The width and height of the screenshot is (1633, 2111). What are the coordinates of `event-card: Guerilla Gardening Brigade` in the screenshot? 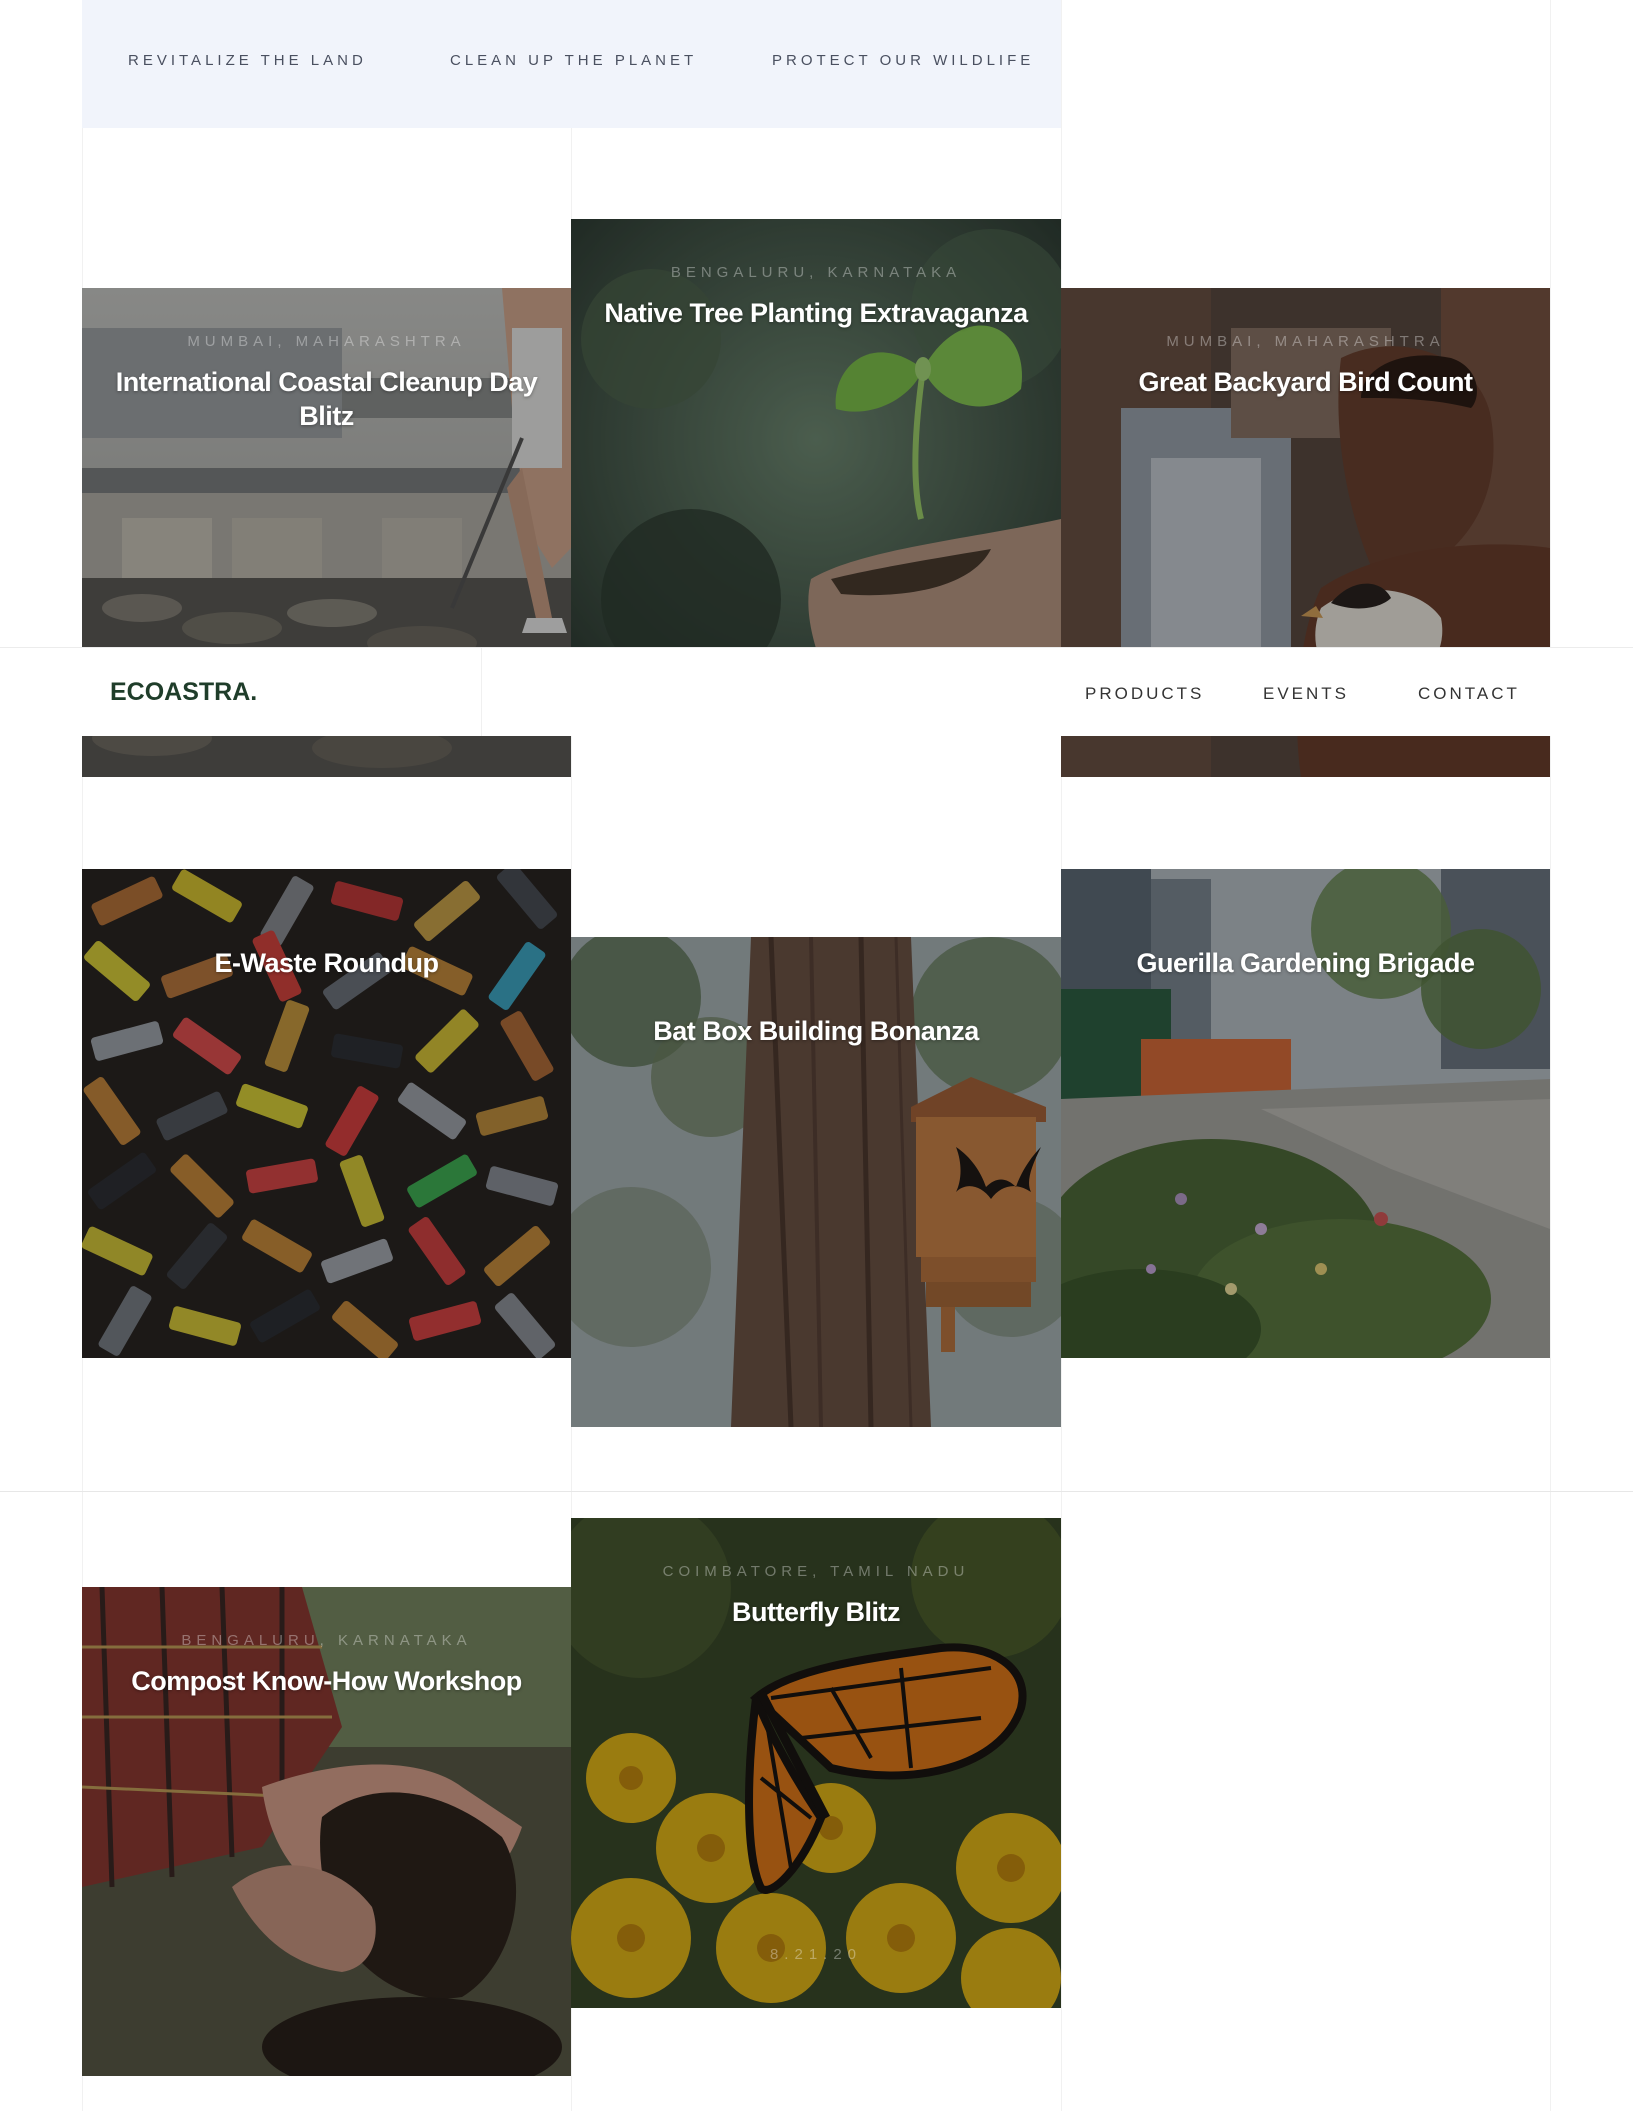 It's located at (1305, 1113).